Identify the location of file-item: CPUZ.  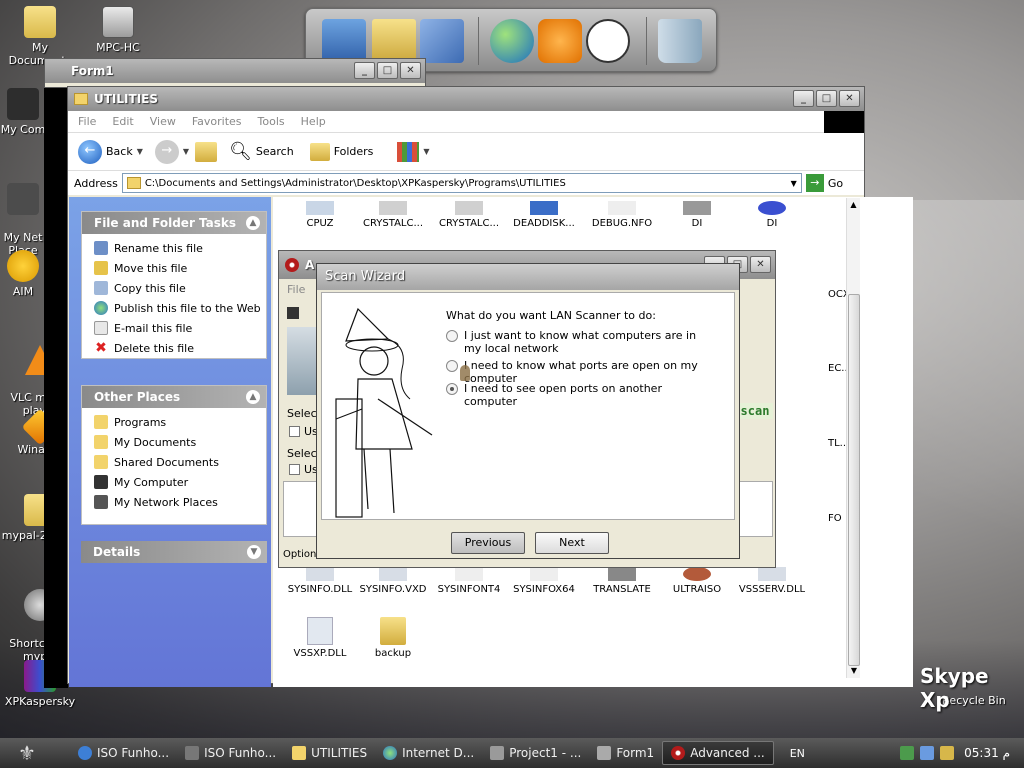
(320, 215).